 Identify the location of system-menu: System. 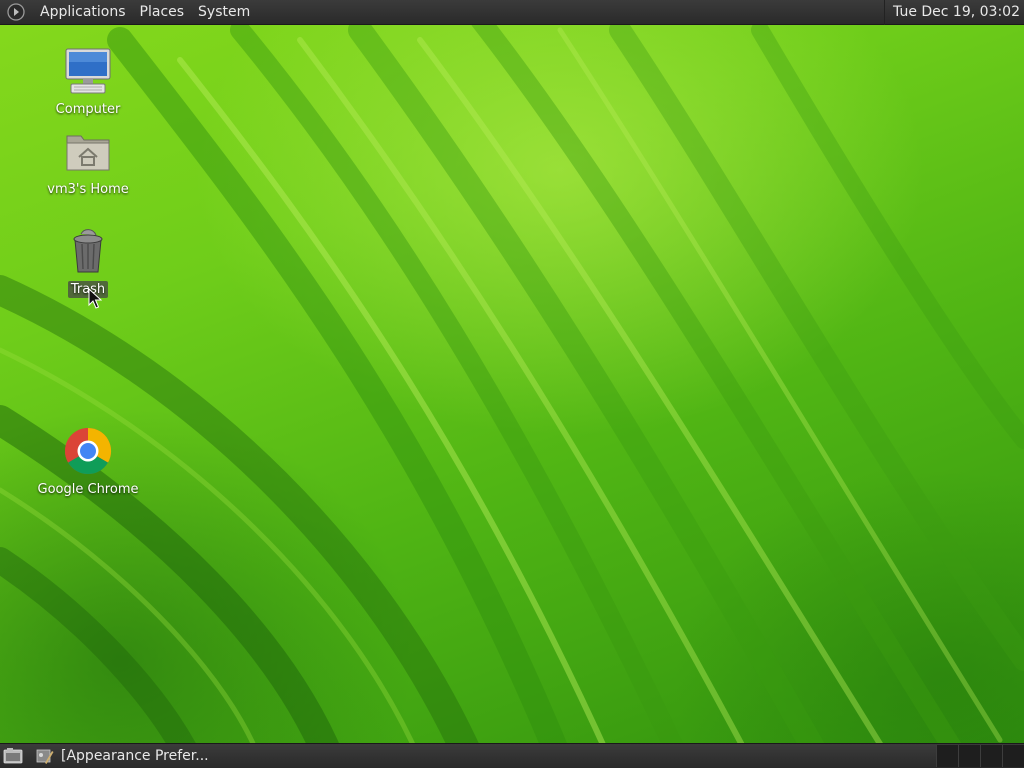
(224, 12).